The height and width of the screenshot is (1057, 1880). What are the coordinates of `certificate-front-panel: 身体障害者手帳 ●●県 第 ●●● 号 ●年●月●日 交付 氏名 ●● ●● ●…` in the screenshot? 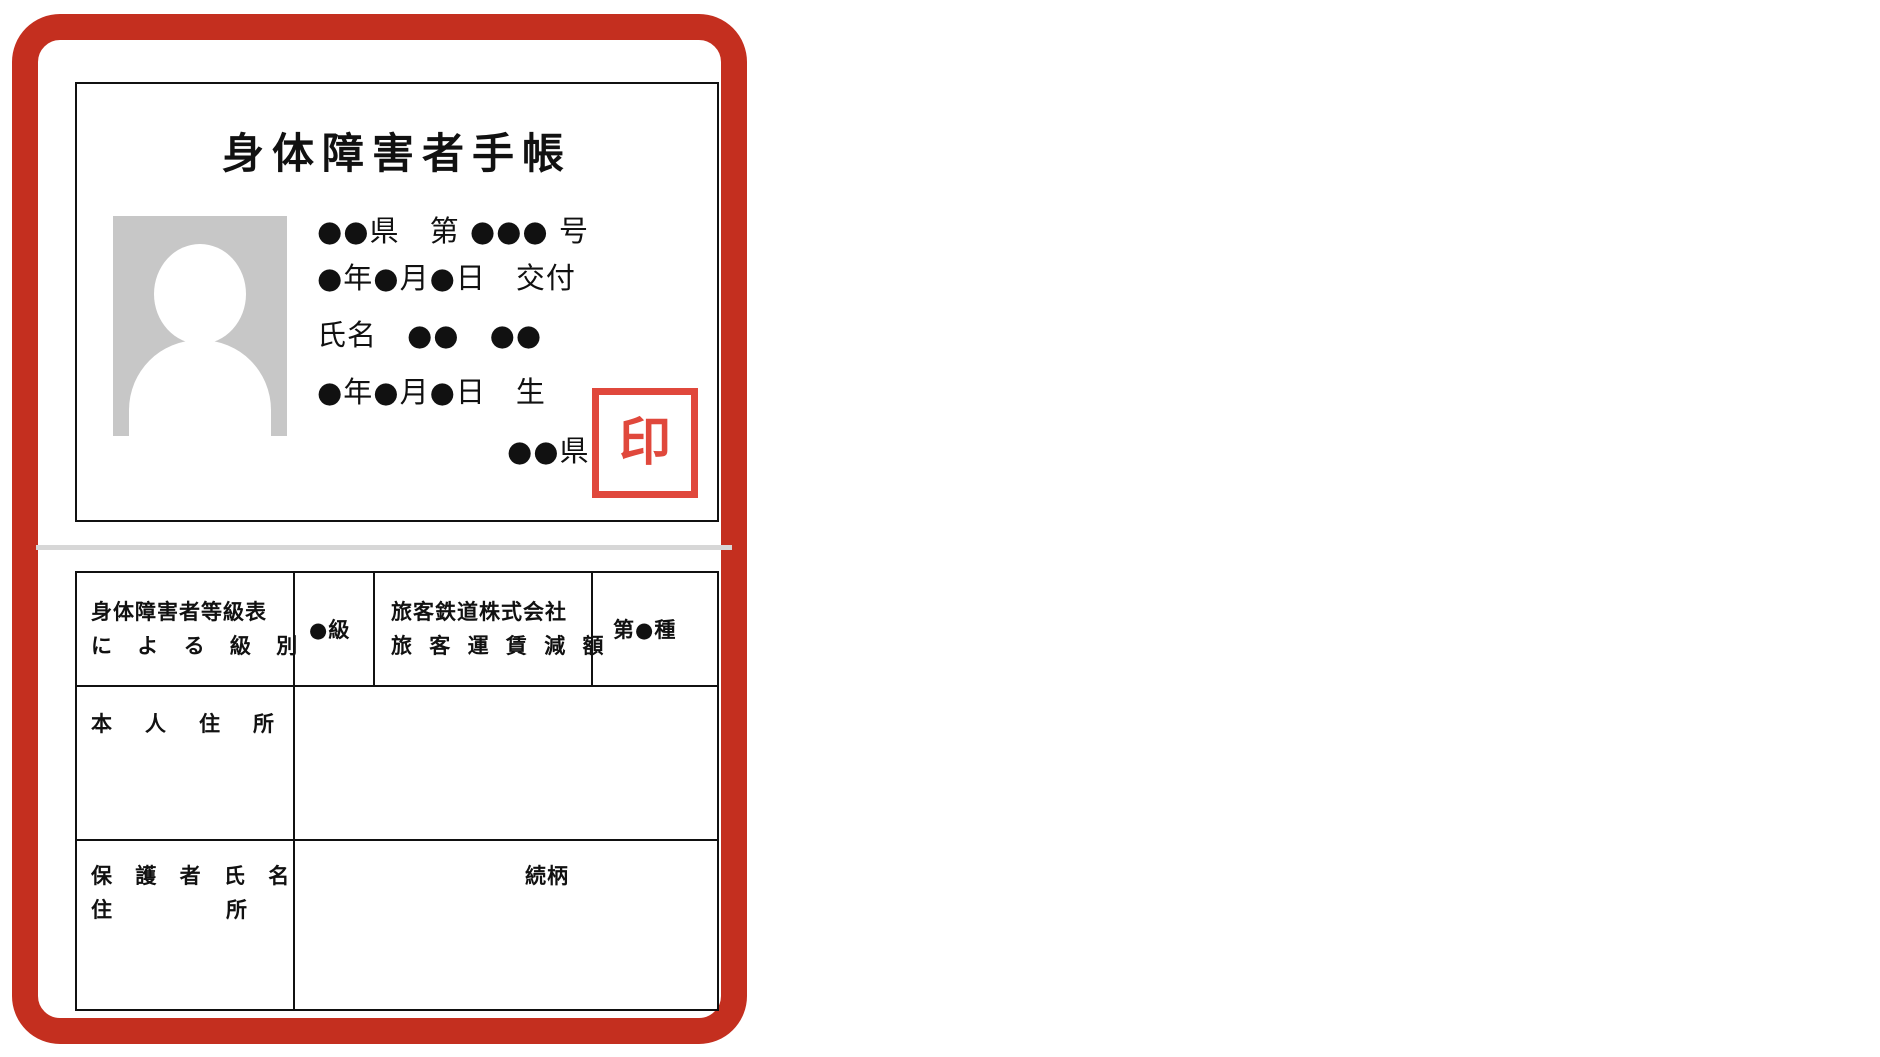 It's located at (397, 302).